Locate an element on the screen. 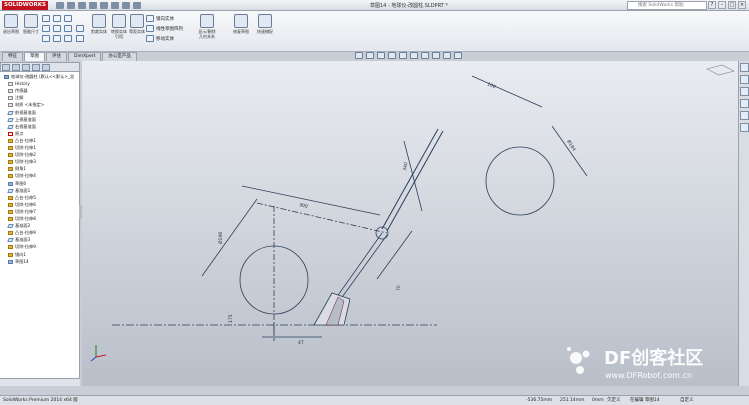  mirror-entities-label: 镜向实体 is located at coordinates (165, 19).